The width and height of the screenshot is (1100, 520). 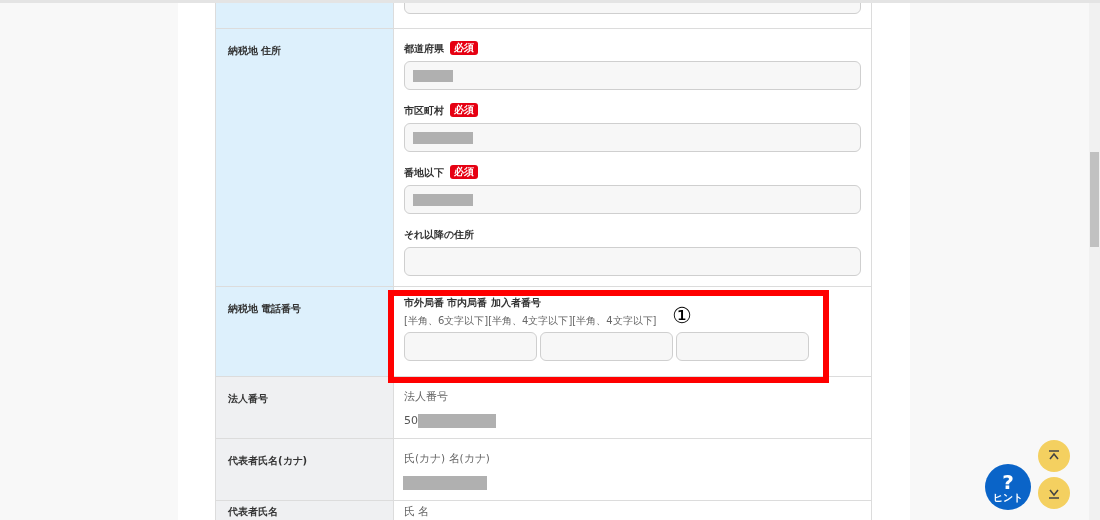 I want to click on scrollbar, so click(x=1094, y=261).